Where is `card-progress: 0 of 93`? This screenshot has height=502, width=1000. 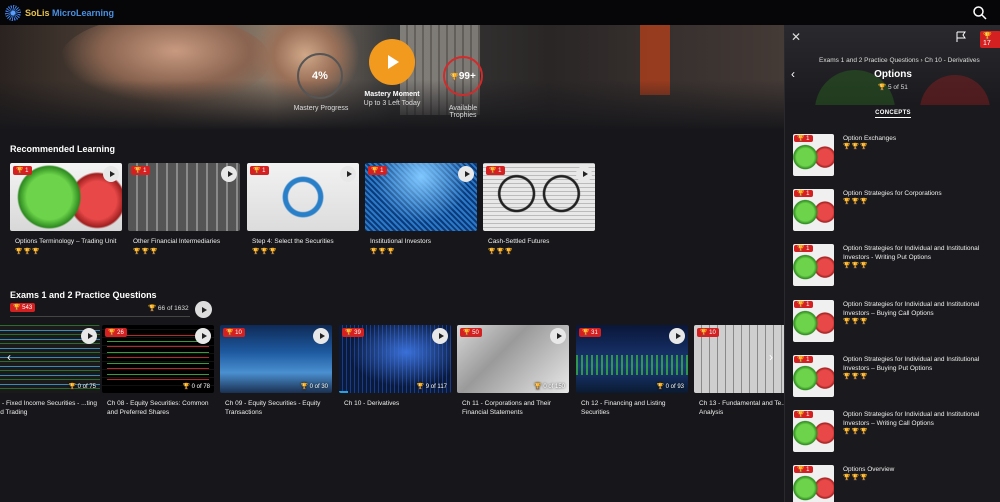 card-progress: 0 of 93 is located at coordinates (674, 387).